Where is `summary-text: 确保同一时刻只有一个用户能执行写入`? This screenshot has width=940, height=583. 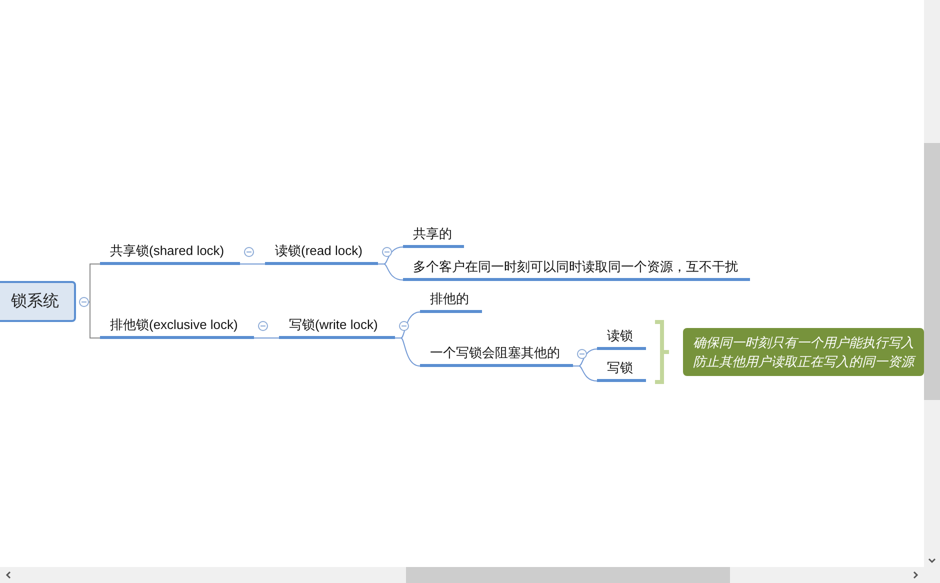
summary-text: 确保同一时刻只有一个用户能执行写入 is located at coordinates (803, 343).